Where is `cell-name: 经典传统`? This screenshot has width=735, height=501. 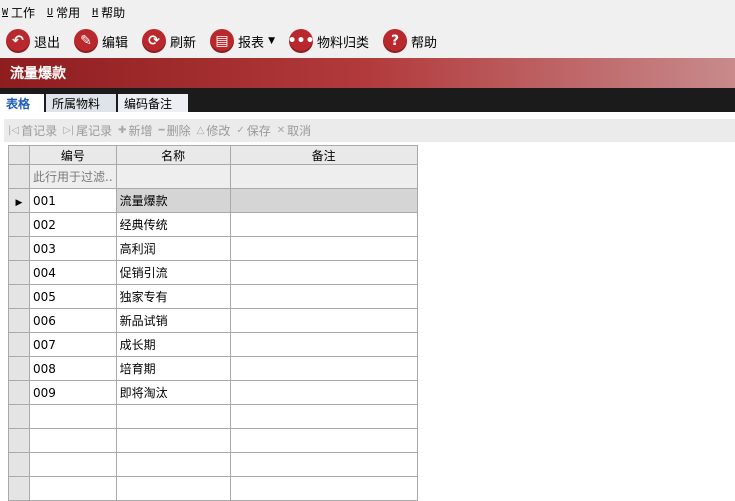 cell-name: 经典传统 is located at coordinates (173, 224).